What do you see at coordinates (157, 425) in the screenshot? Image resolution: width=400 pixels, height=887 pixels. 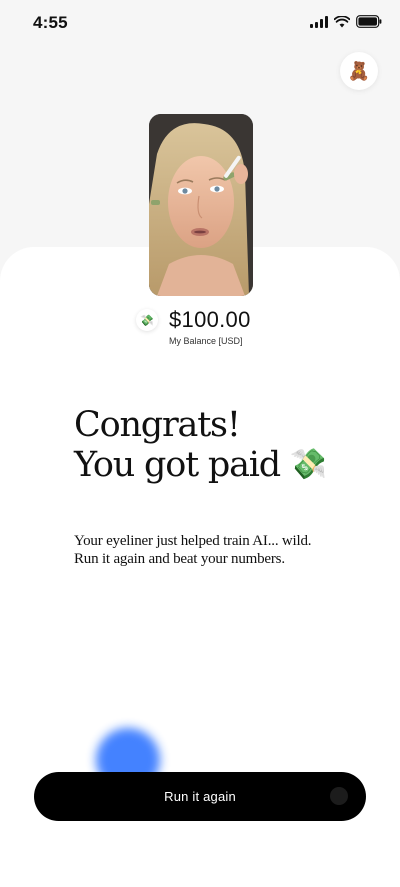 I see `headline-line-1: Congrats!` at bounding box center [157, 425].